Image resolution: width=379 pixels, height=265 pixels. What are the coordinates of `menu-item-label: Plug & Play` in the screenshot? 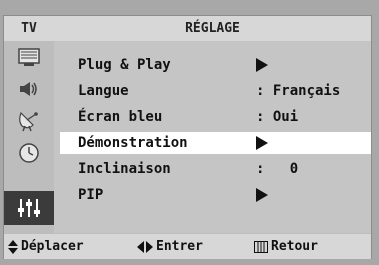 It's located at (124, 65).